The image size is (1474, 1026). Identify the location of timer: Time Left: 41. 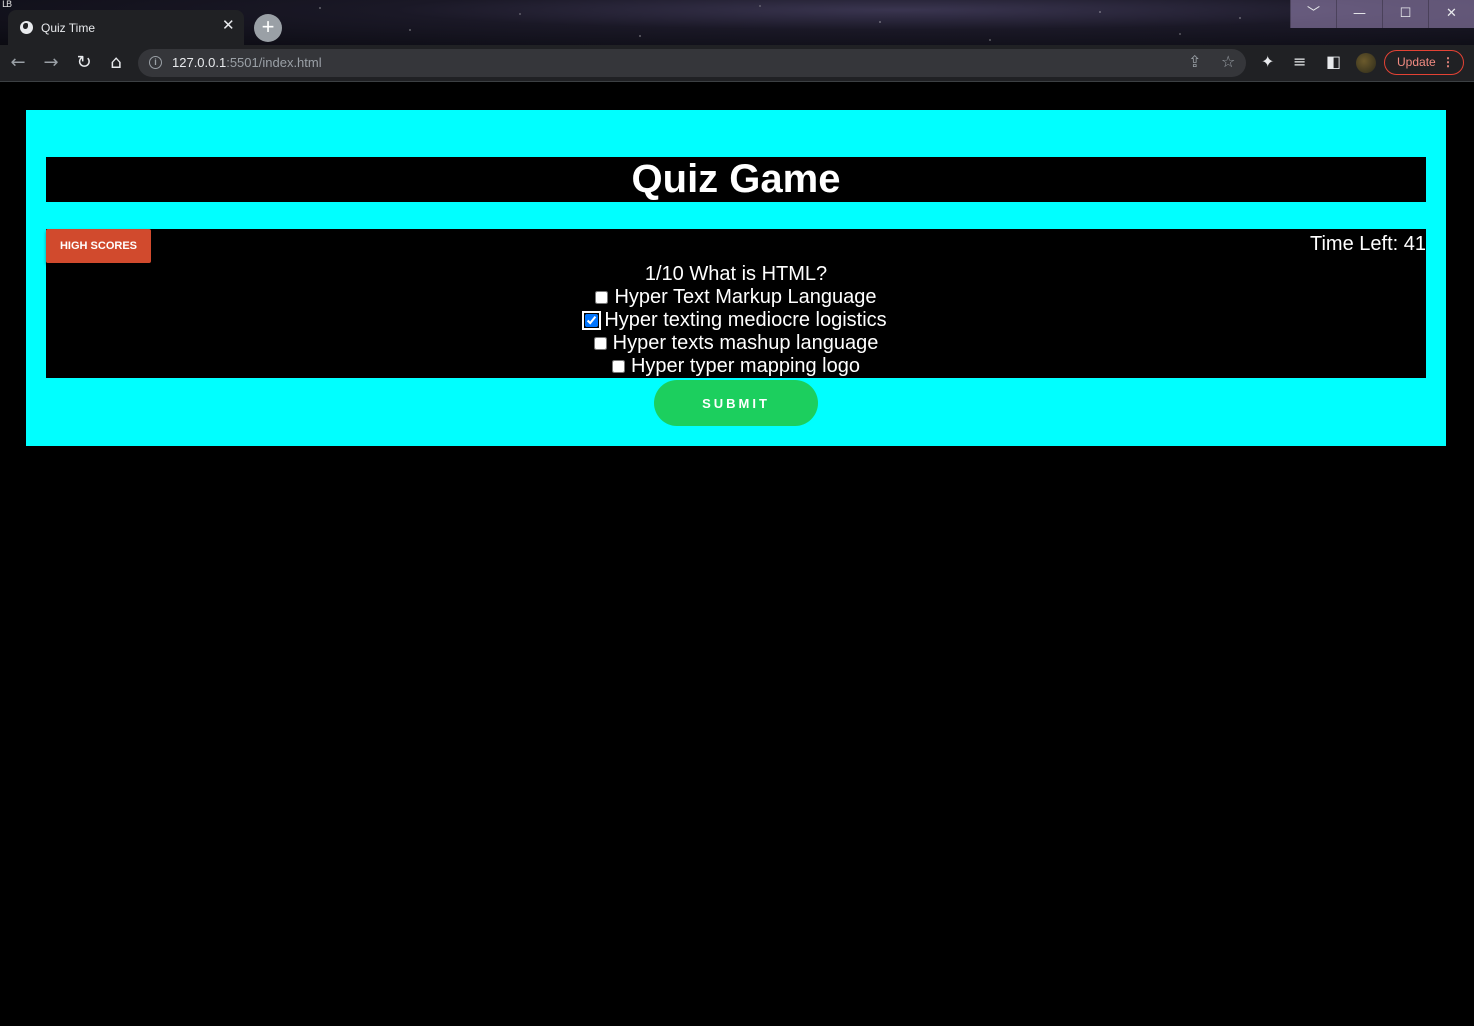
(1368, 244).